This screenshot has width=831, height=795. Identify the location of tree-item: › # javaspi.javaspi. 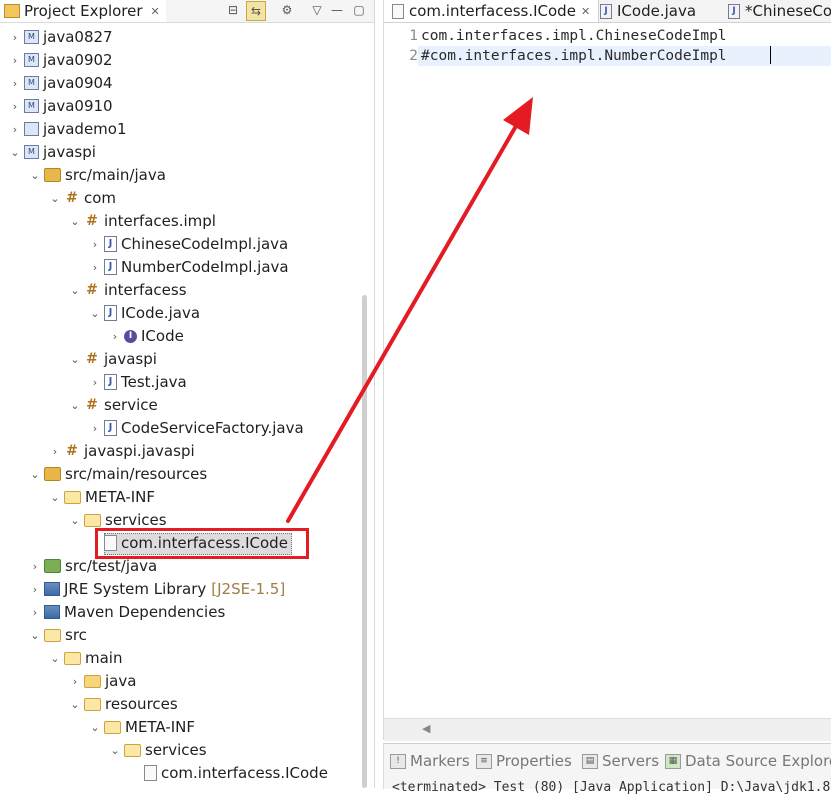
(121, 451).